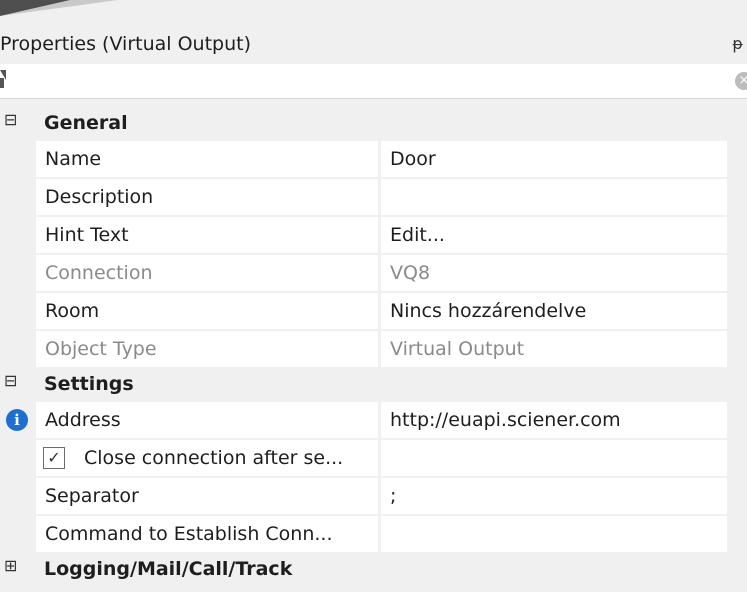 This screenshot has height=592, width=747. What do you see at coordinates (89, 384) in the screenshot?
I see `section-label-settings: Settings` at bounding box center [89, 384].